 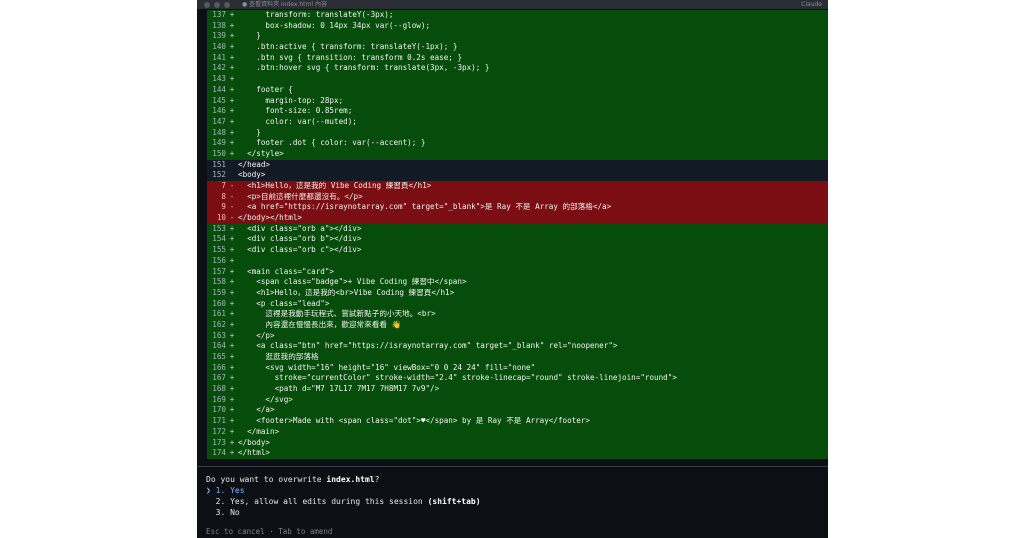 I want to click on line-number: 10, so click(x=221, y=218).